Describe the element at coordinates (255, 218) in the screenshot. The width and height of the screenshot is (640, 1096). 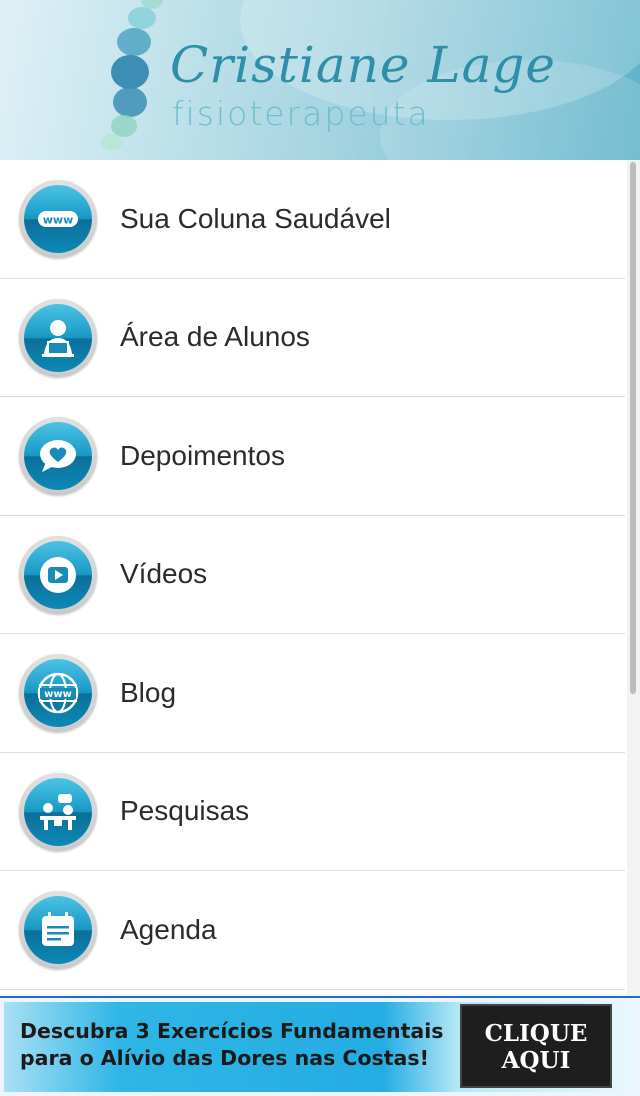
I see `menu-item-label: Sua Coluna Saudável` at that location.